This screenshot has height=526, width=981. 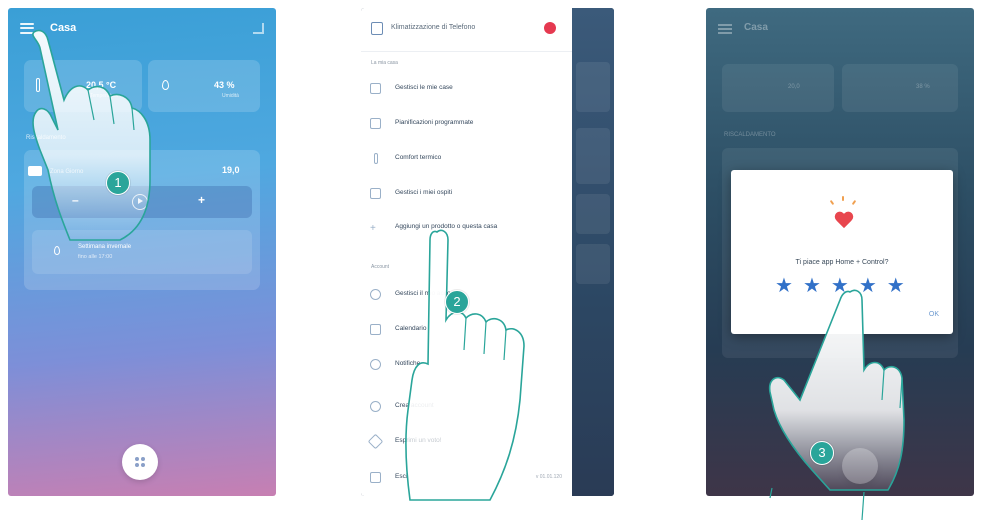 What do you see at coordinates (550, 28) in the screenshot?
I see `notification-badge` at bounding box center [550, 28].